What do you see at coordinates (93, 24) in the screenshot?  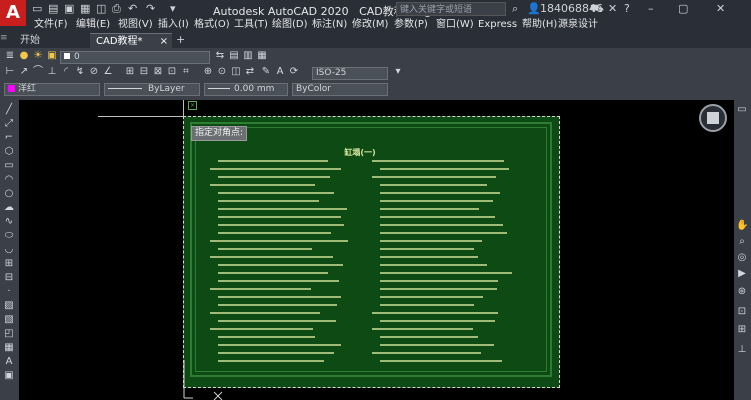 I see `menu-edit: 编辑(E)` at bounding box center [93, 24].